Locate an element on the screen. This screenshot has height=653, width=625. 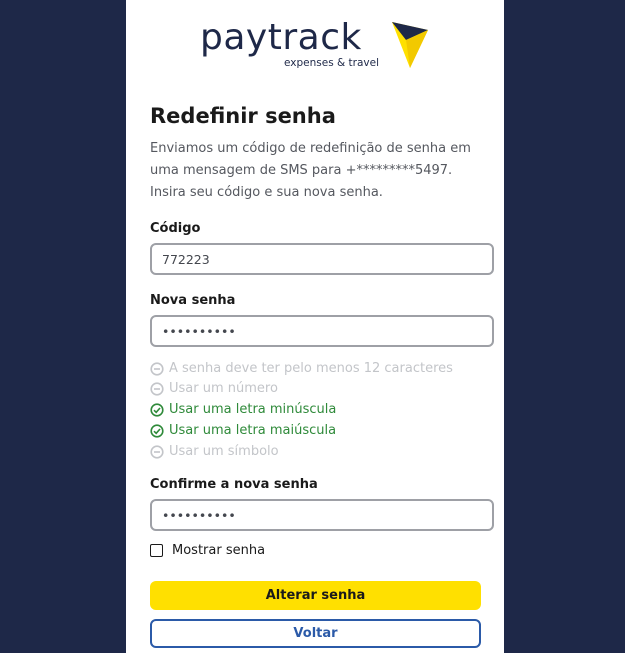
show-password-checkbox is located at coordinates (156, 550).